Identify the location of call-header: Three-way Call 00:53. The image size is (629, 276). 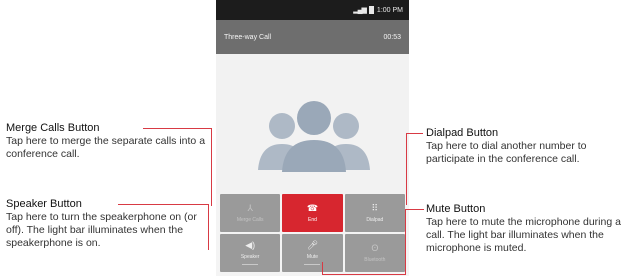
(312, 37).